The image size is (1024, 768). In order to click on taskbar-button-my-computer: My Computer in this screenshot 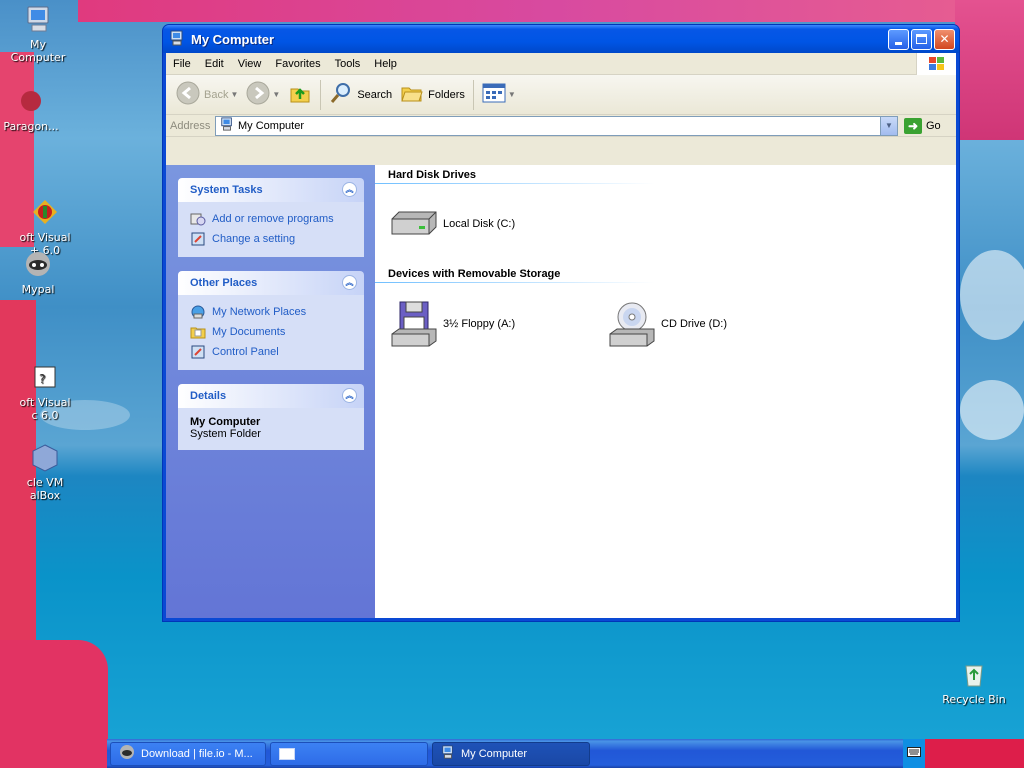, I will do `click(511, 753)`.